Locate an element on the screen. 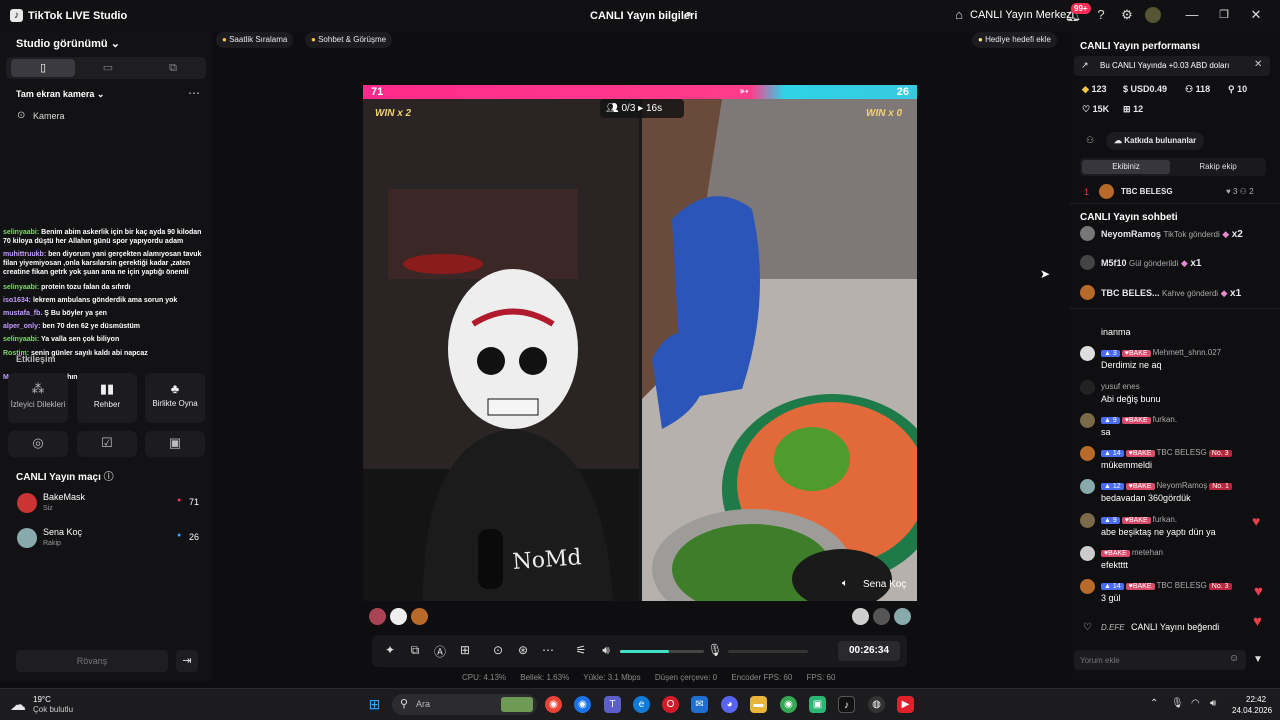 This screenshot has height=720, width=1280. level-badge: ▲ 14 is located at coordinates (1112, 586).